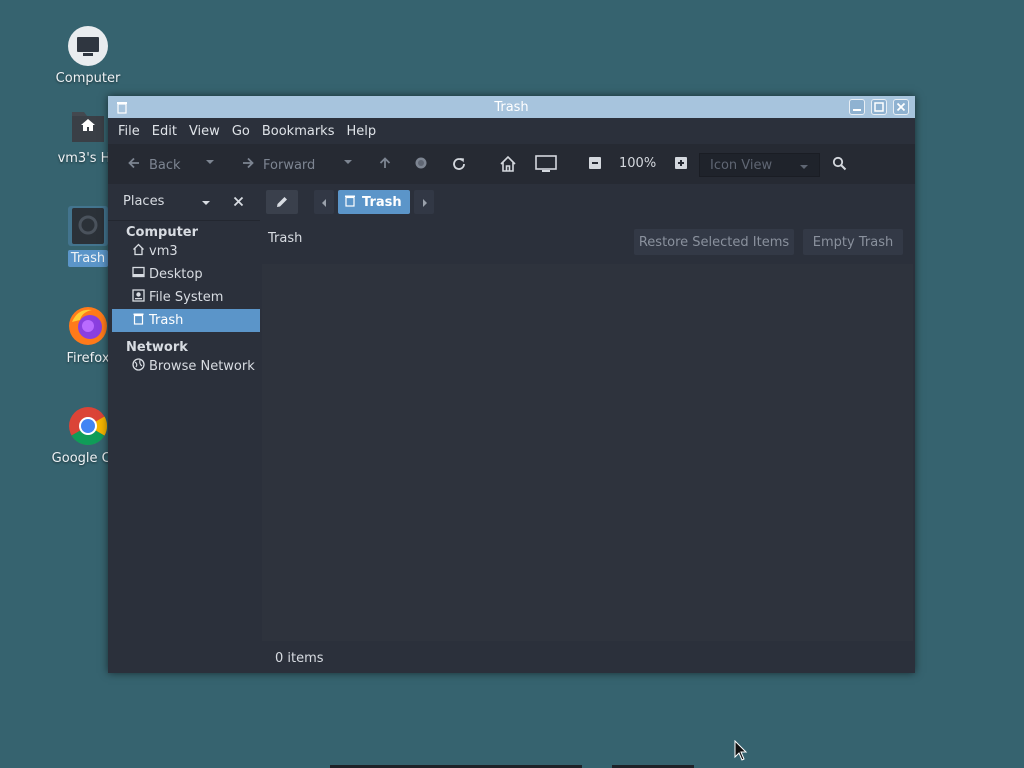 Image resolution: width=1024 pixels, height=768 pixels. What do you see at coordinates (157, 347) in the screenshot?
I see `sidebar-category-network: Network` at bounding box center [157, 347].